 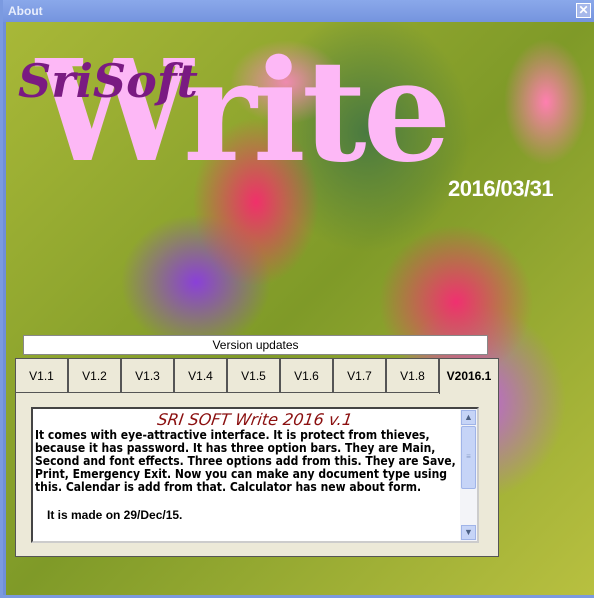 I want to click on scroll-down-icon: ▼, so click(x=468, y=532).